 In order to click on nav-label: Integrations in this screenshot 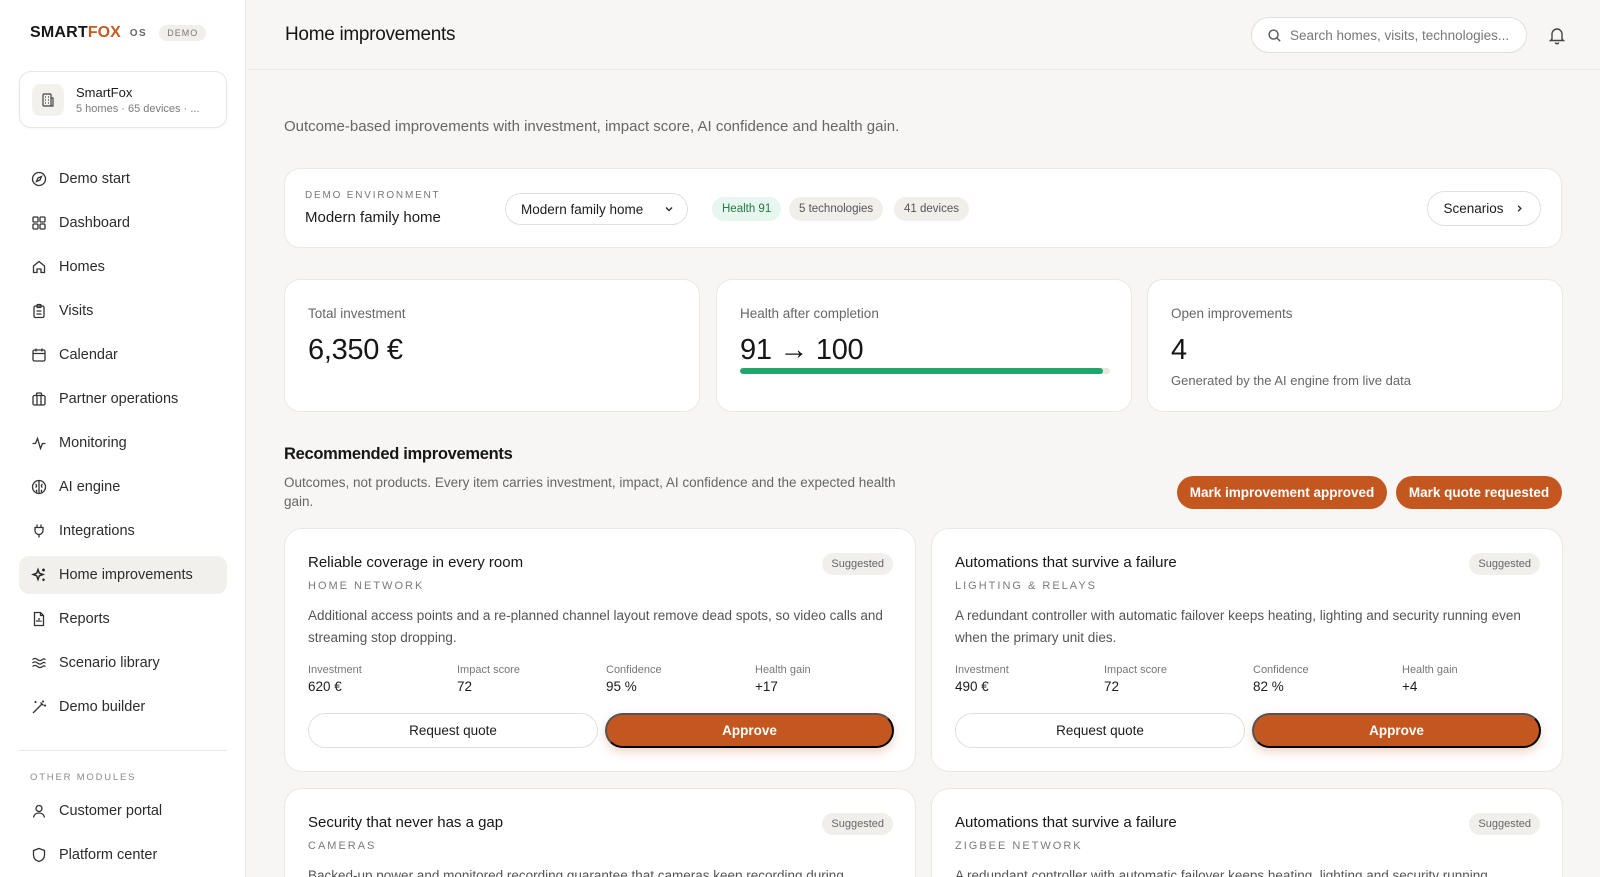, I will do `click(97, 531)`.